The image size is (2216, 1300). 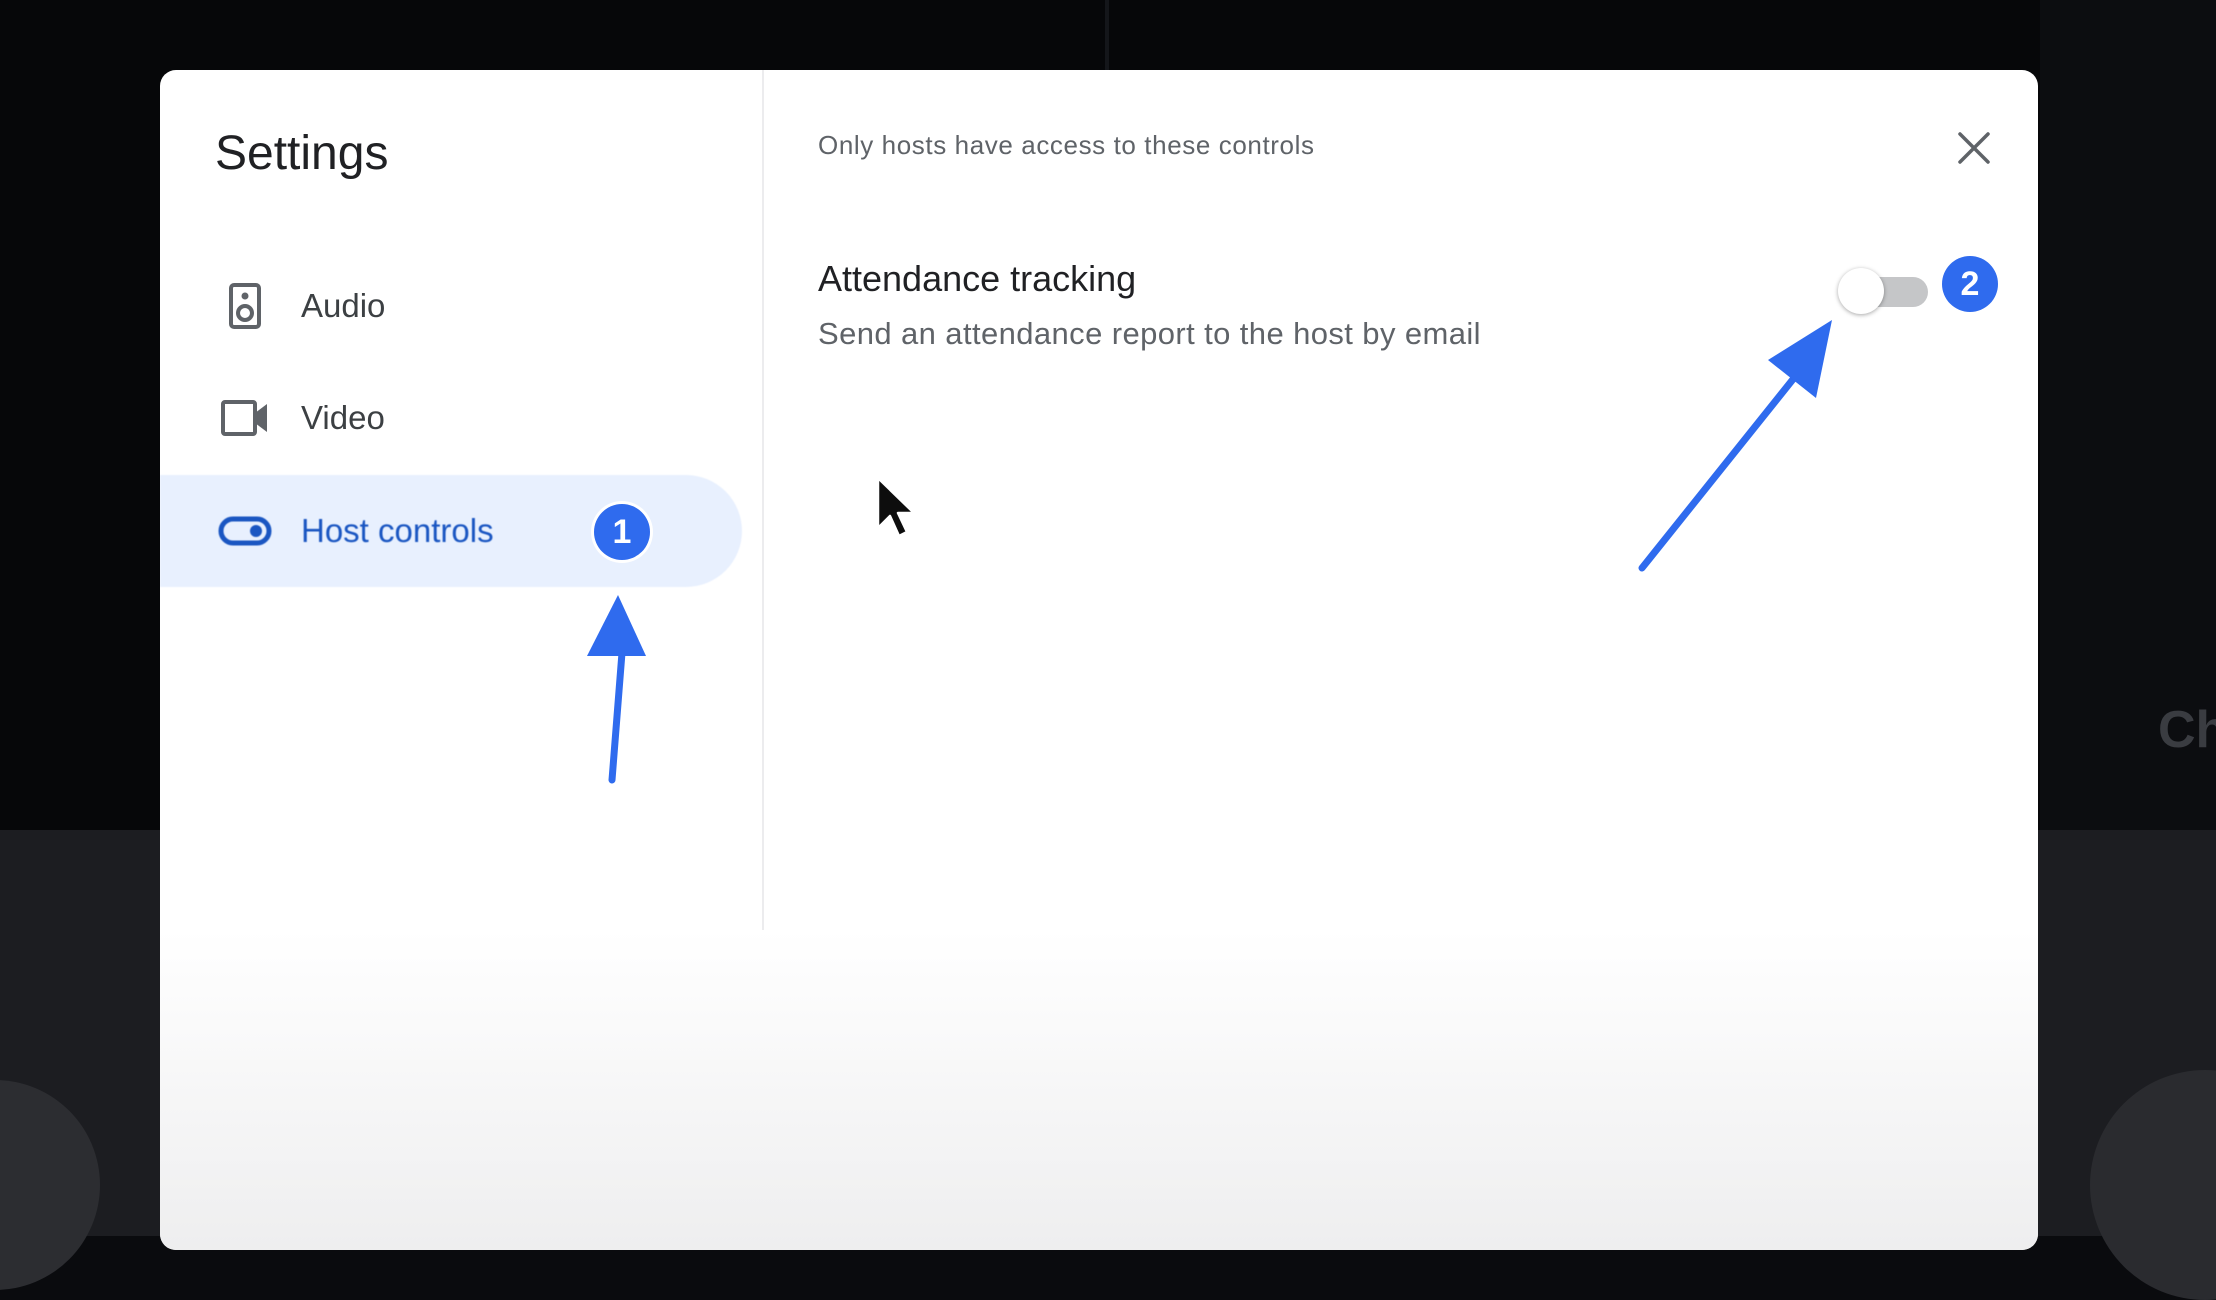 I want to click on arrow-up-icon, so click(x=616, y=689).